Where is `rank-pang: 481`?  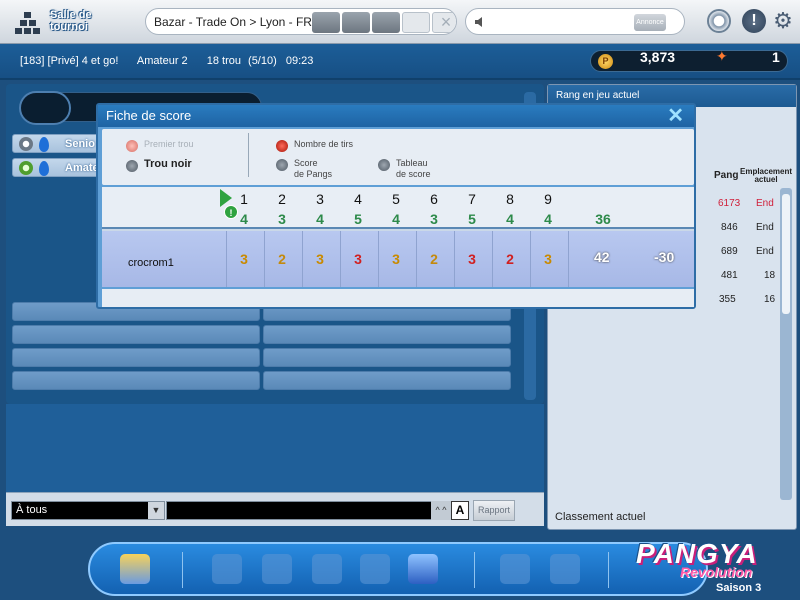 rank-pang: 481 is located at coordinates (729, 275).